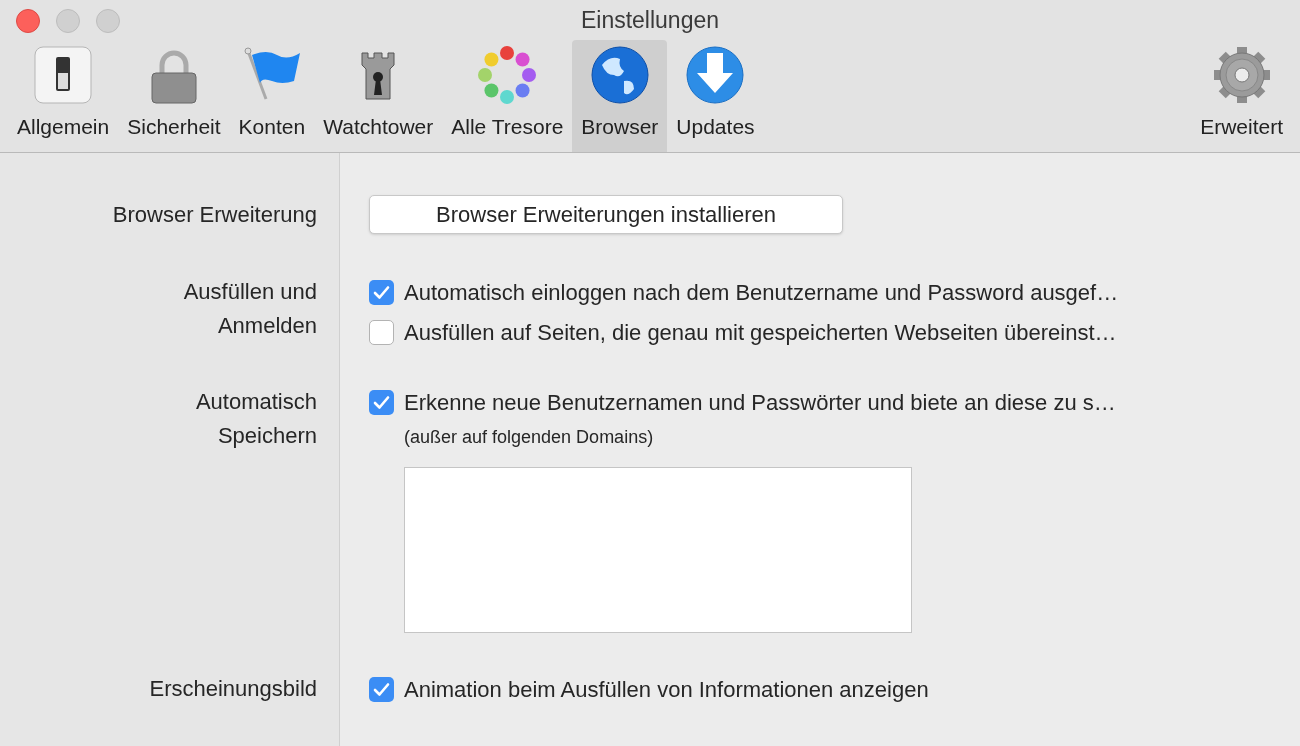 This screenshot has height=746, width=1300. I want to click on toolbar-tab: Watchtower, so click(378, 96).